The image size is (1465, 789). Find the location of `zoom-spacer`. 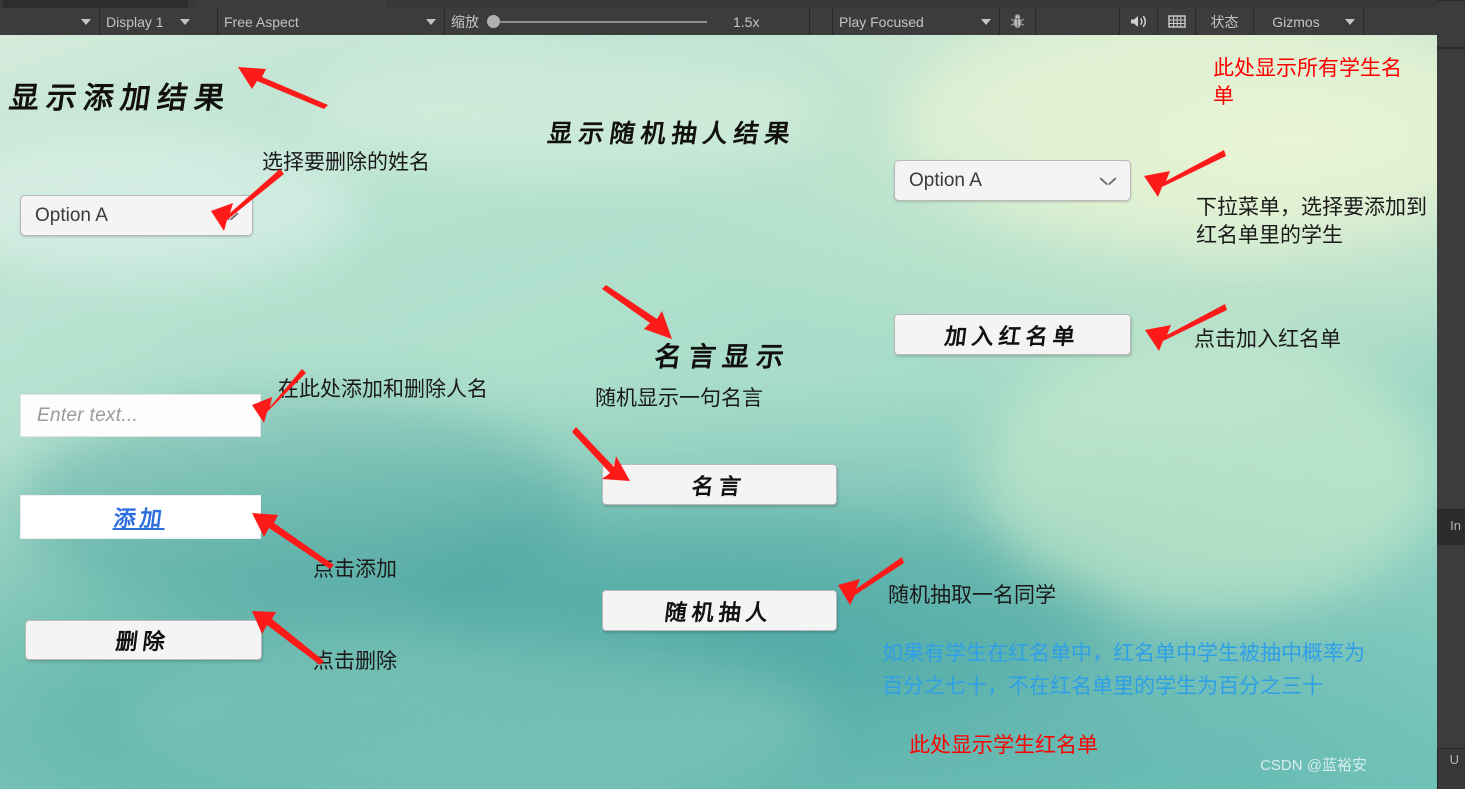

zoom-spacer is located at coordinates (821, 21).